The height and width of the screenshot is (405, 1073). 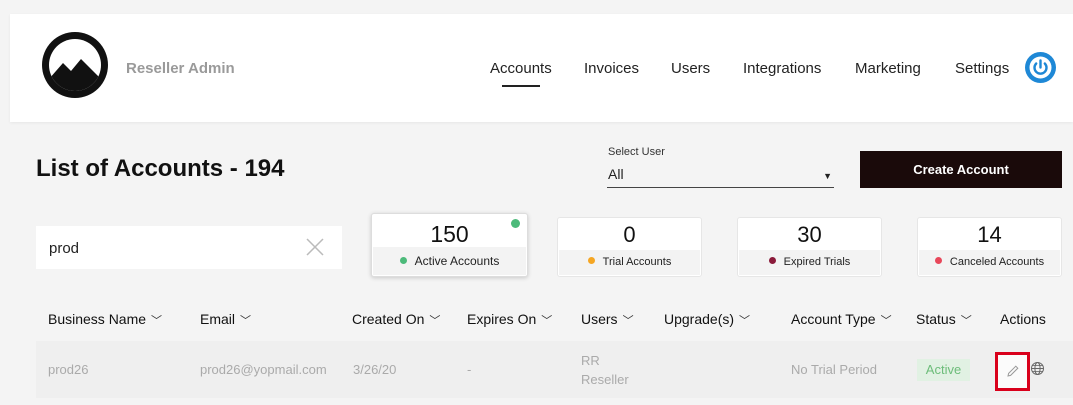 I want to click on stat-label: Active Accounts, so click(x=457, y=261).